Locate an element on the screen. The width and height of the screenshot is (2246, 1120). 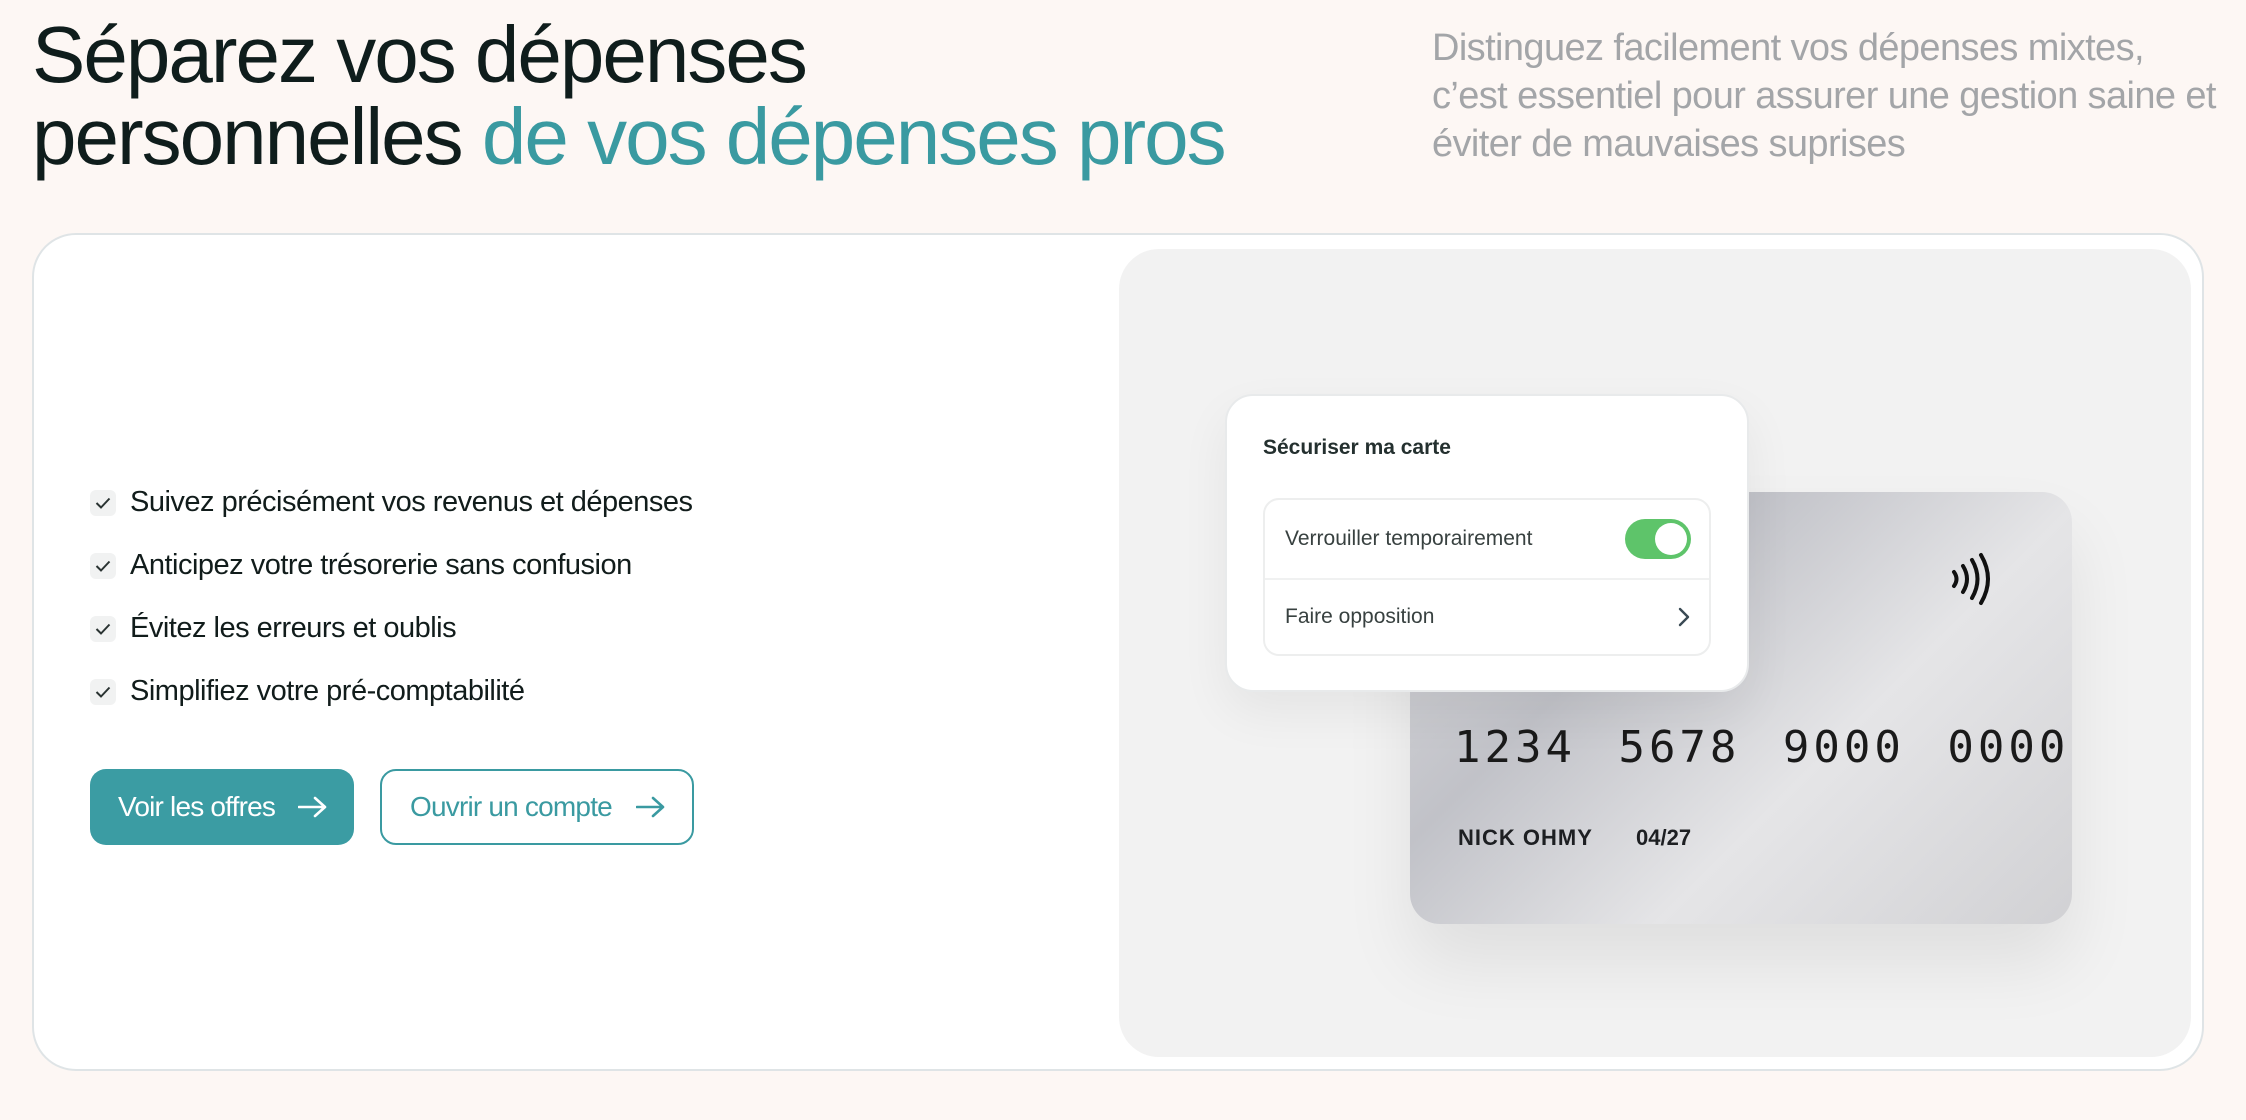
open-account-button: Ouvrir un compte is located at coordinates (537, 807).